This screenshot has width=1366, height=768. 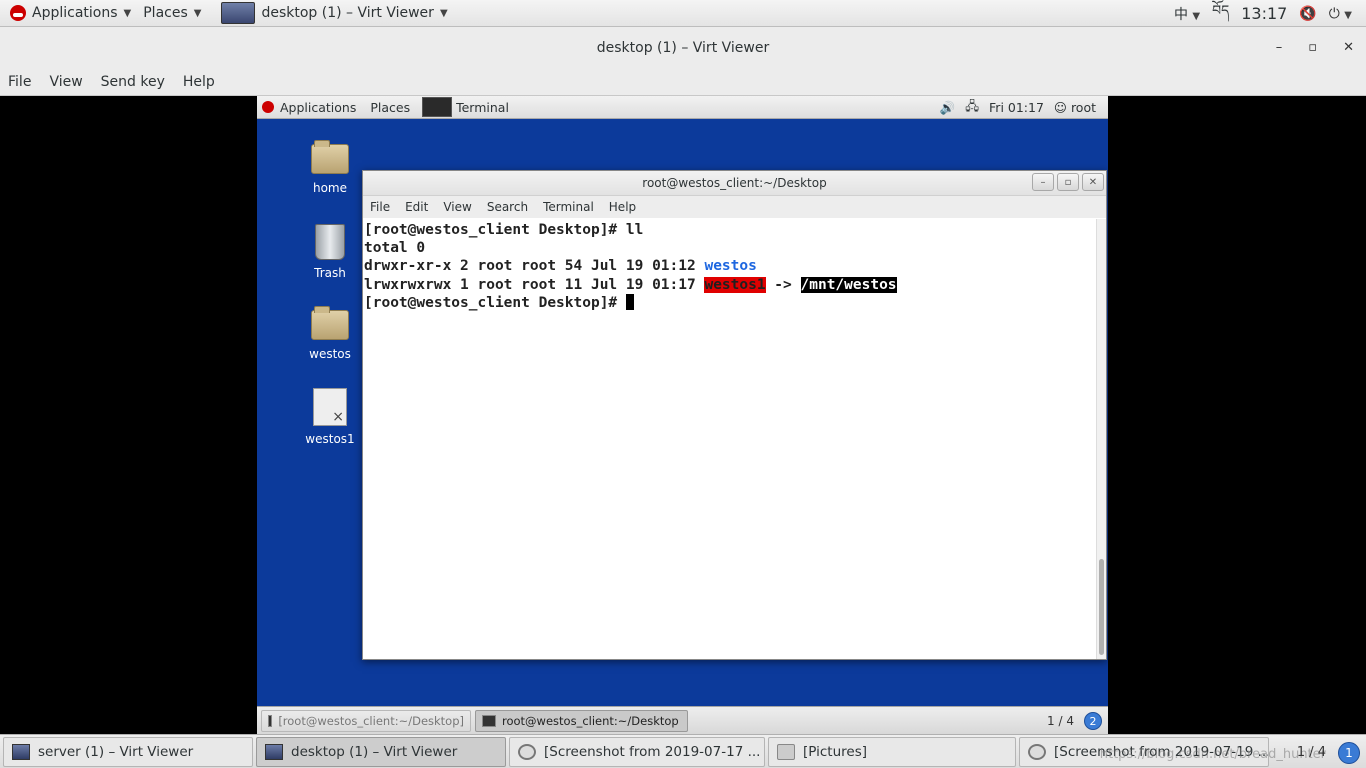 What do you see at coordinates (330, 439) in the screenshot?
I see `desktop-icon-label: westos1` at bounding box center [330, 439].